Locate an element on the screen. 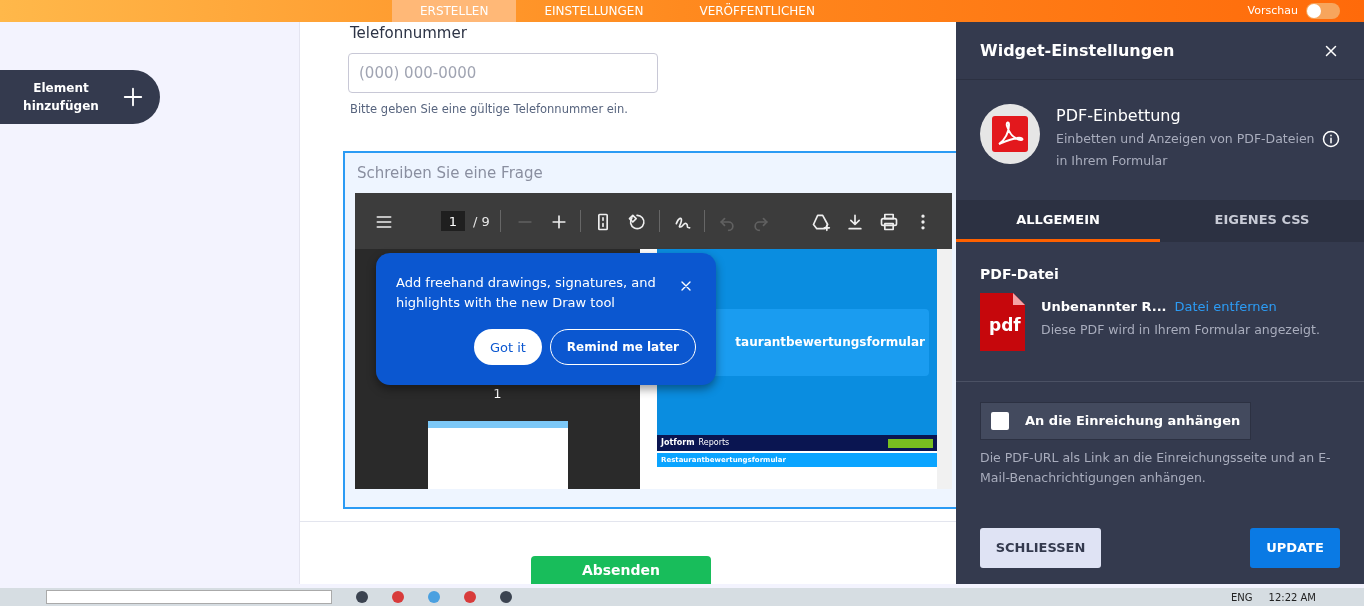 This screenshot has height=606, width=1364. panel-tab: EIGENES CSS is located at coordinates (1262, 221).